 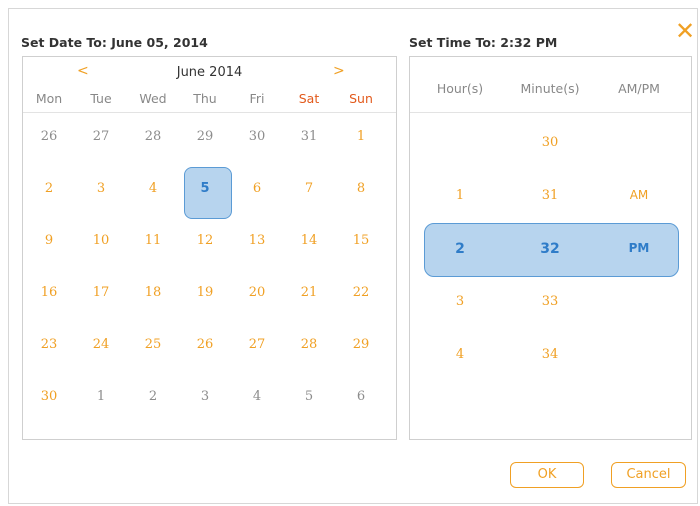 I want to click on calendar-day: 9, so click(x=49, y=241).